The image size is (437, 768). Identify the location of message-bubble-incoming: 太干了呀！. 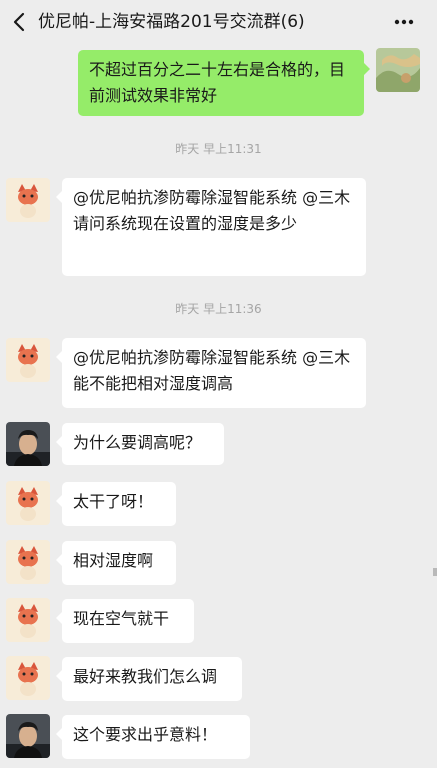
(116, 504).